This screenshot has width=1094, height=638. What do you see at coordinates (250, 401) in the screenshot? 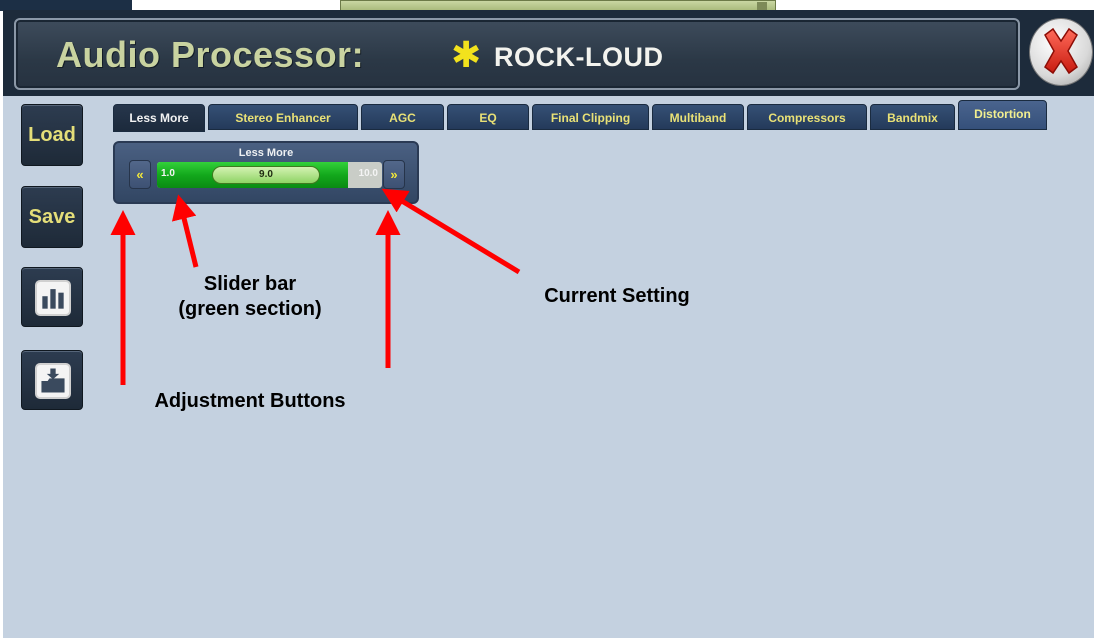
I see `annotation-adjustment-buttons: Adjustment Buttons` at bounding box center [250, 401].